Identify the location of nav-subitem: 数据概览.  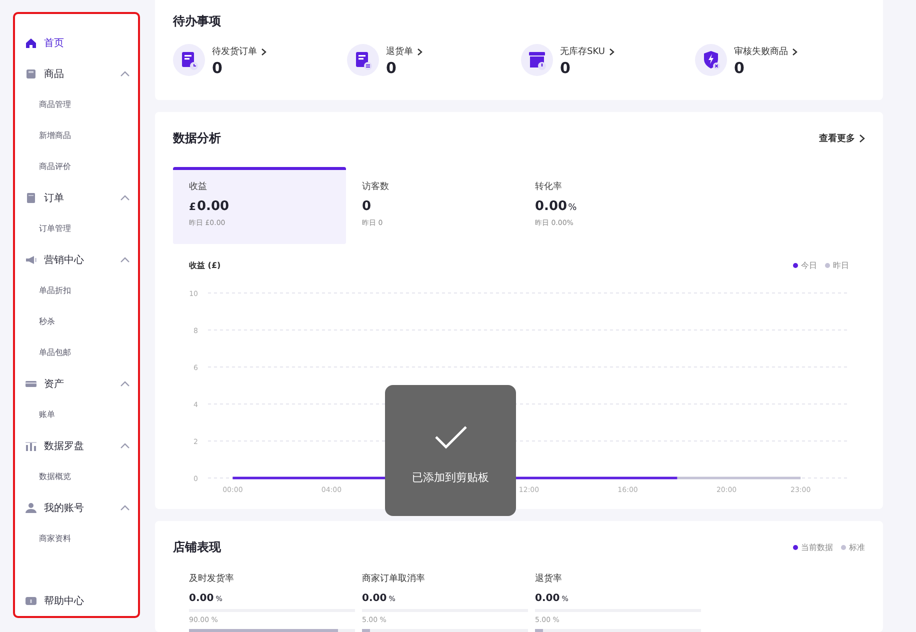
(76, 476).